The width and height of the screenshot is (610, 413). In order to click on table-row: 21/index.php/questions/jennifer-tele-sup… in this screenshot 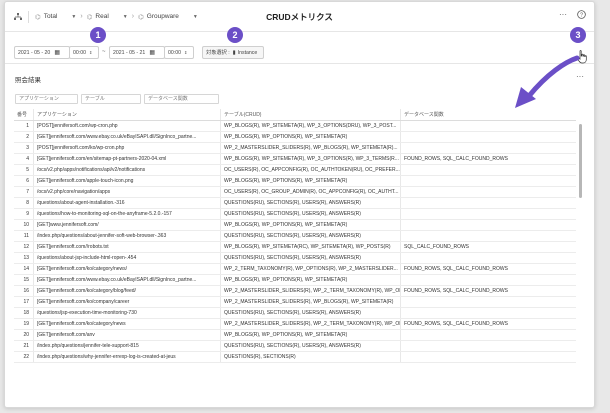, I will do `click(295, 346)`.